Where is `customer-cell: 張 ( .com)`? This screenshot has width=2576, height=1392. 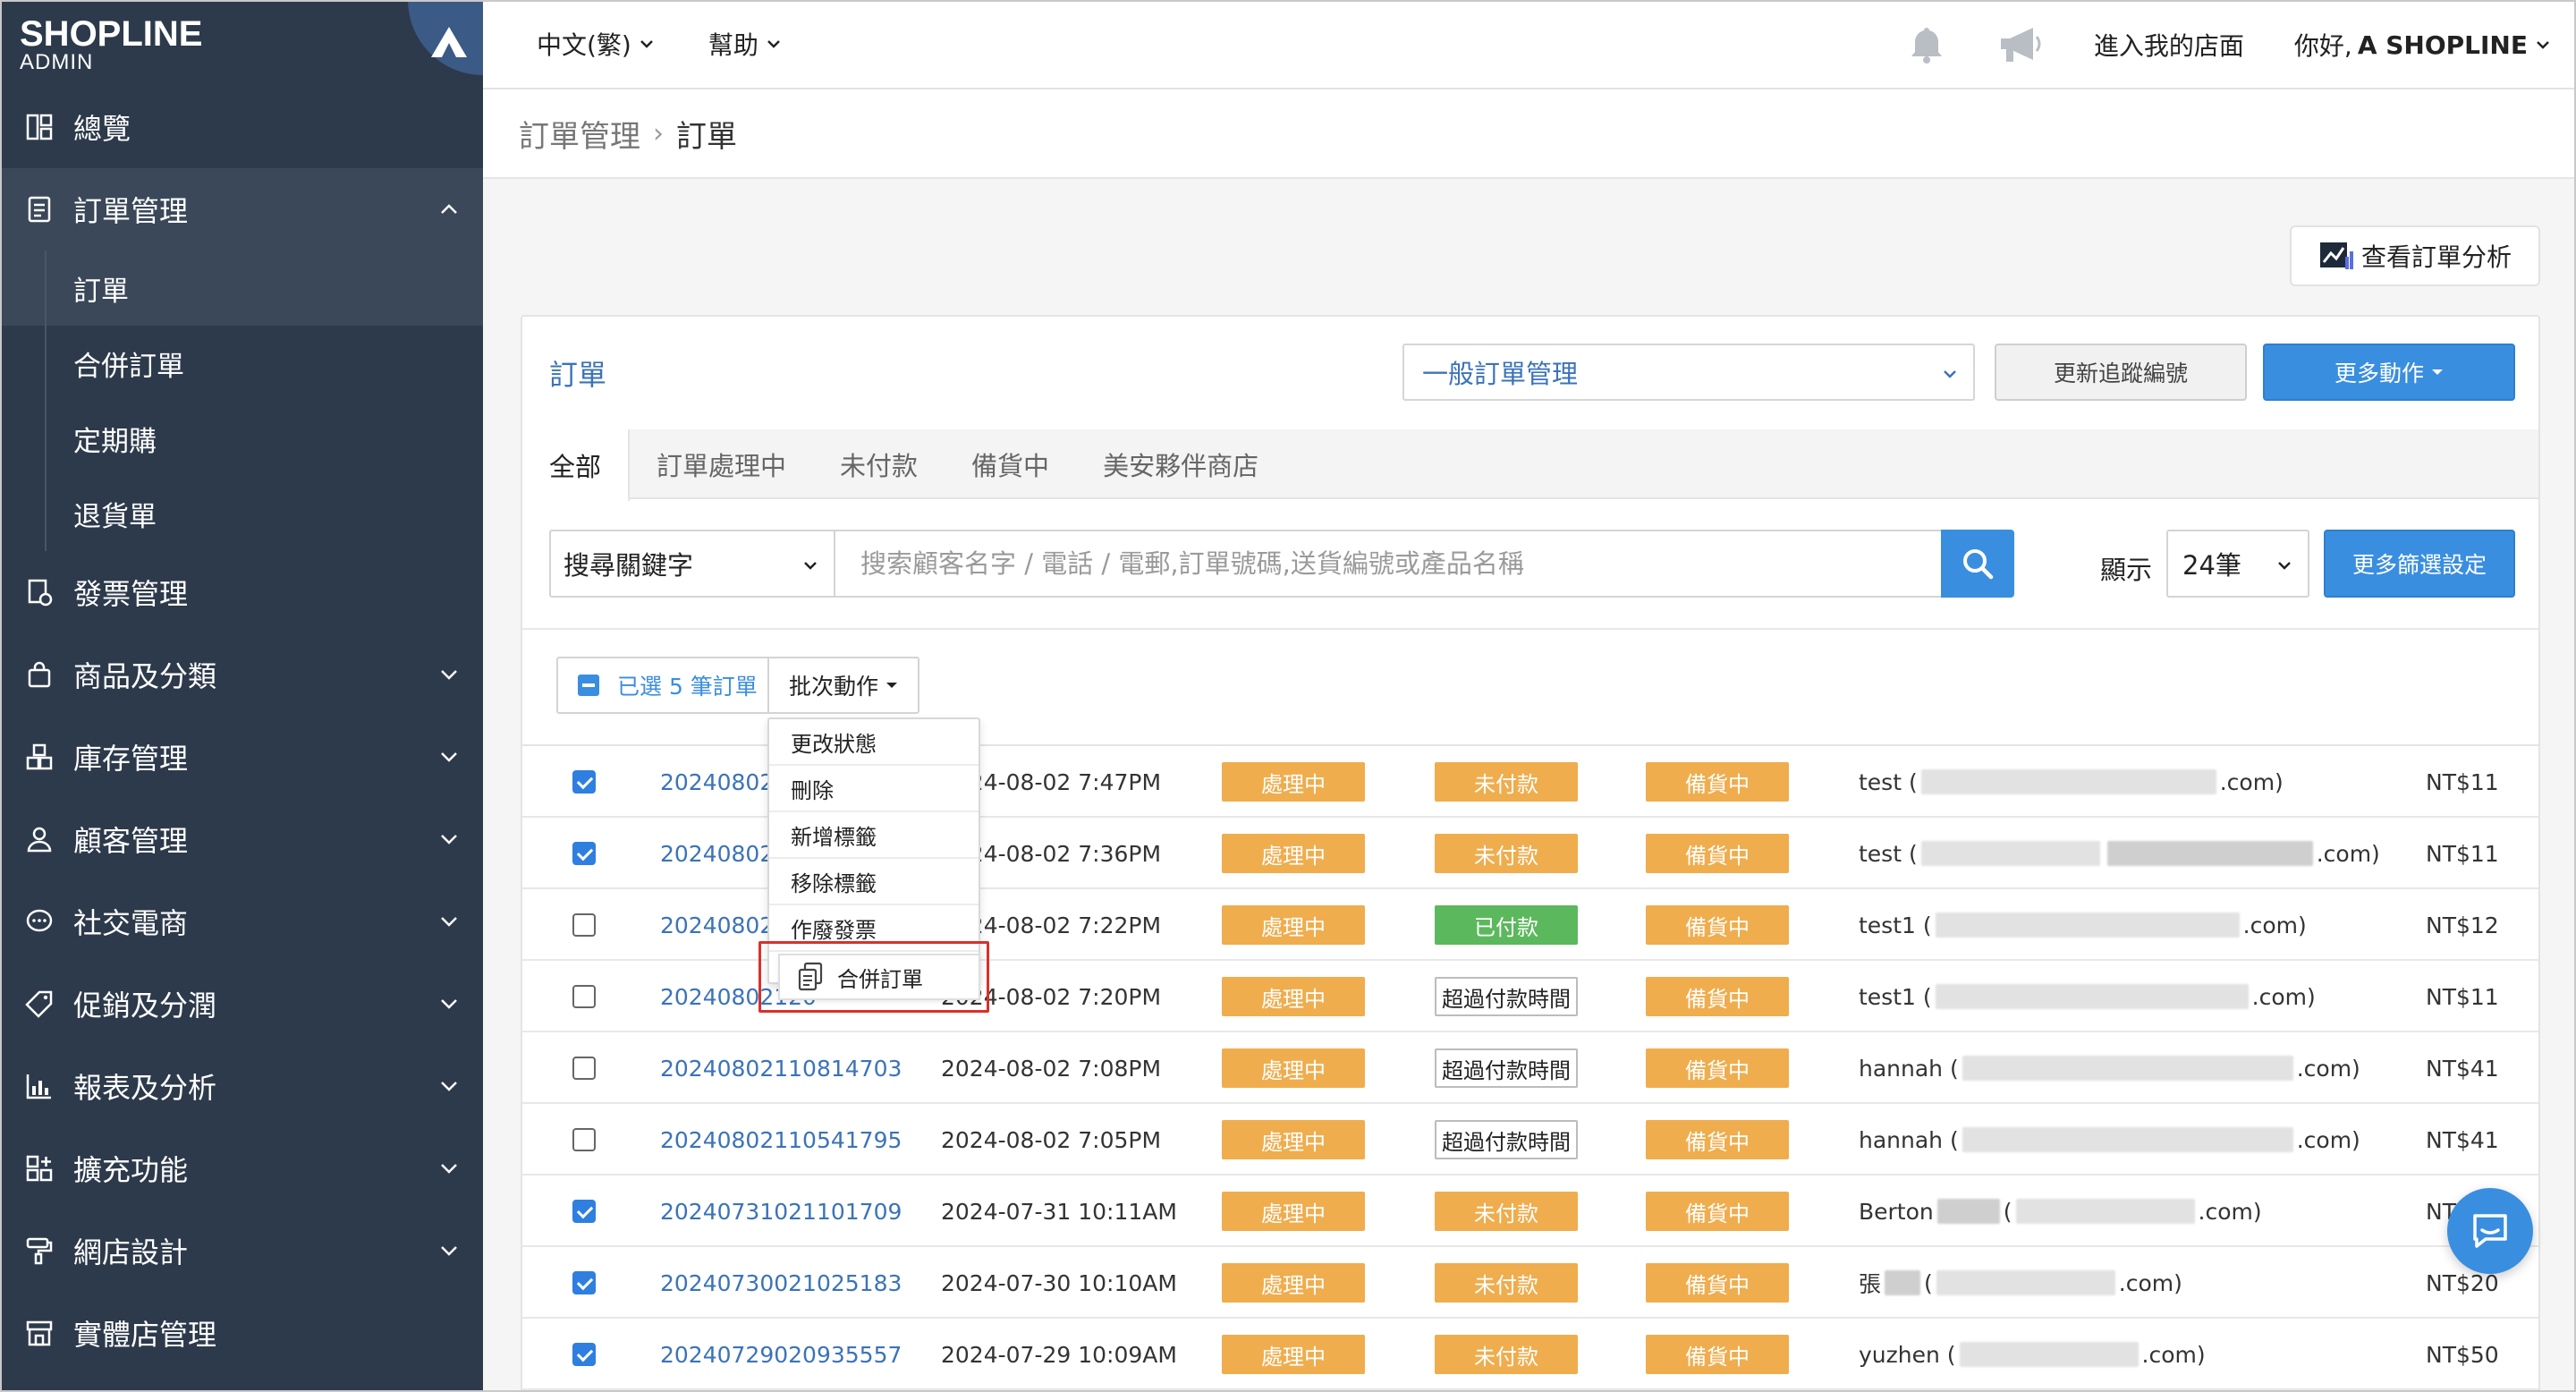 customer-cell: 張 ( .com) is located at coordinates (2020, 1283).